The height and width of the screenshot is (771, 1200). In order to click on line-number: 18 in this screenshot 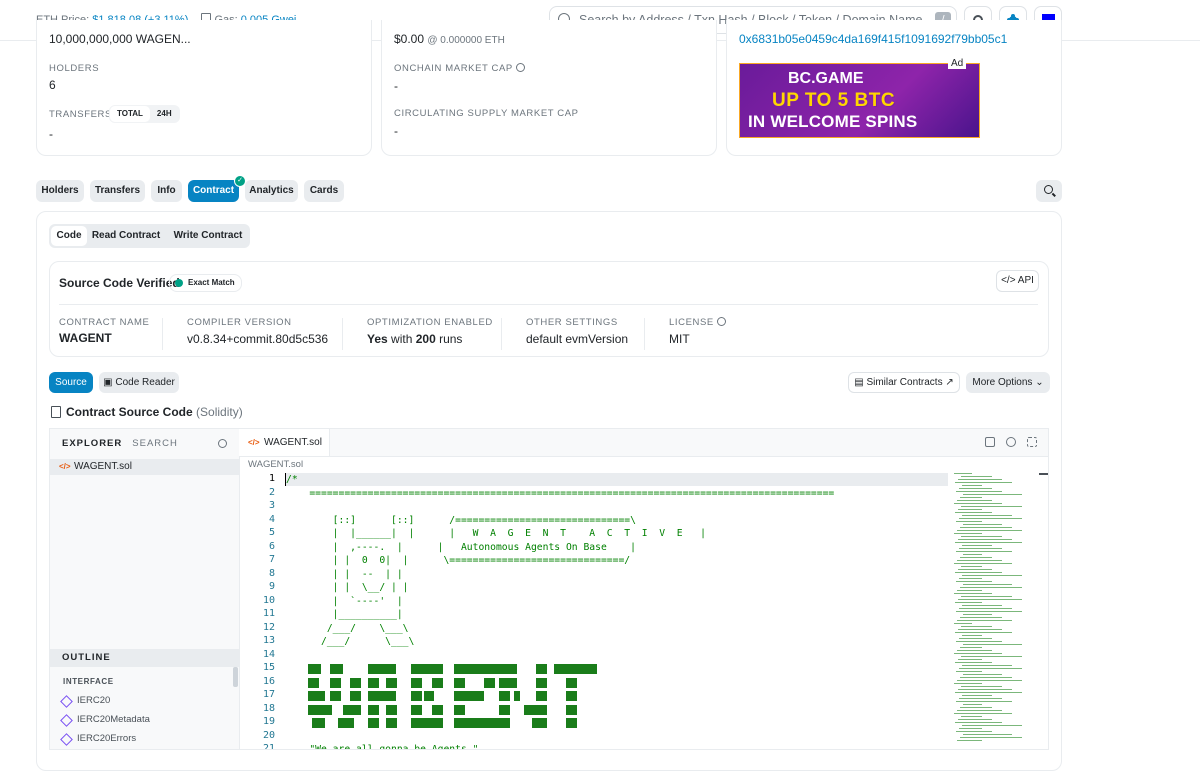, I will do `click(268, 708)`.